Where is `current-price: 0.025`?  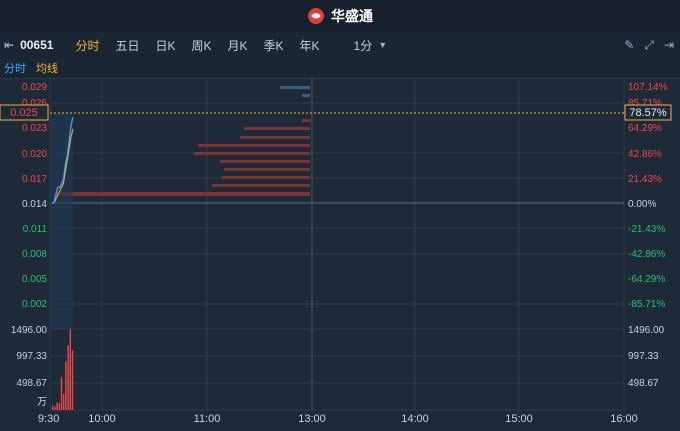 current-price: 0.025 is located at coordinates (24, 113).